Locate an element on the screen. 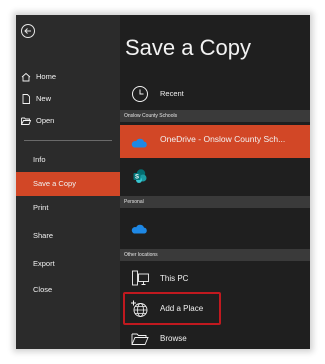  section-header-personal: Personal is located at coordinates (215, 202).